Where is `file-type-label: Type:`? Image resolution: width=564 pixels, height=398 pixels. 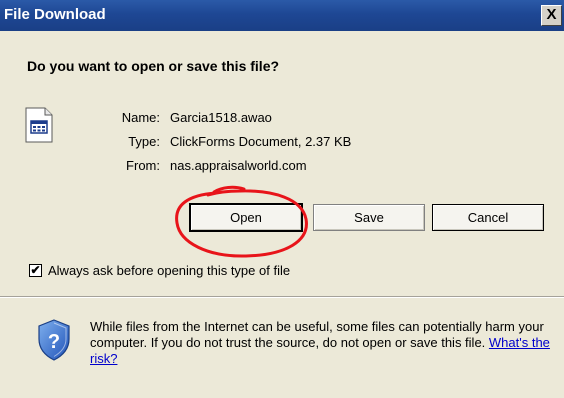
file-type-label: Type: is located at coordinates (144, 141).